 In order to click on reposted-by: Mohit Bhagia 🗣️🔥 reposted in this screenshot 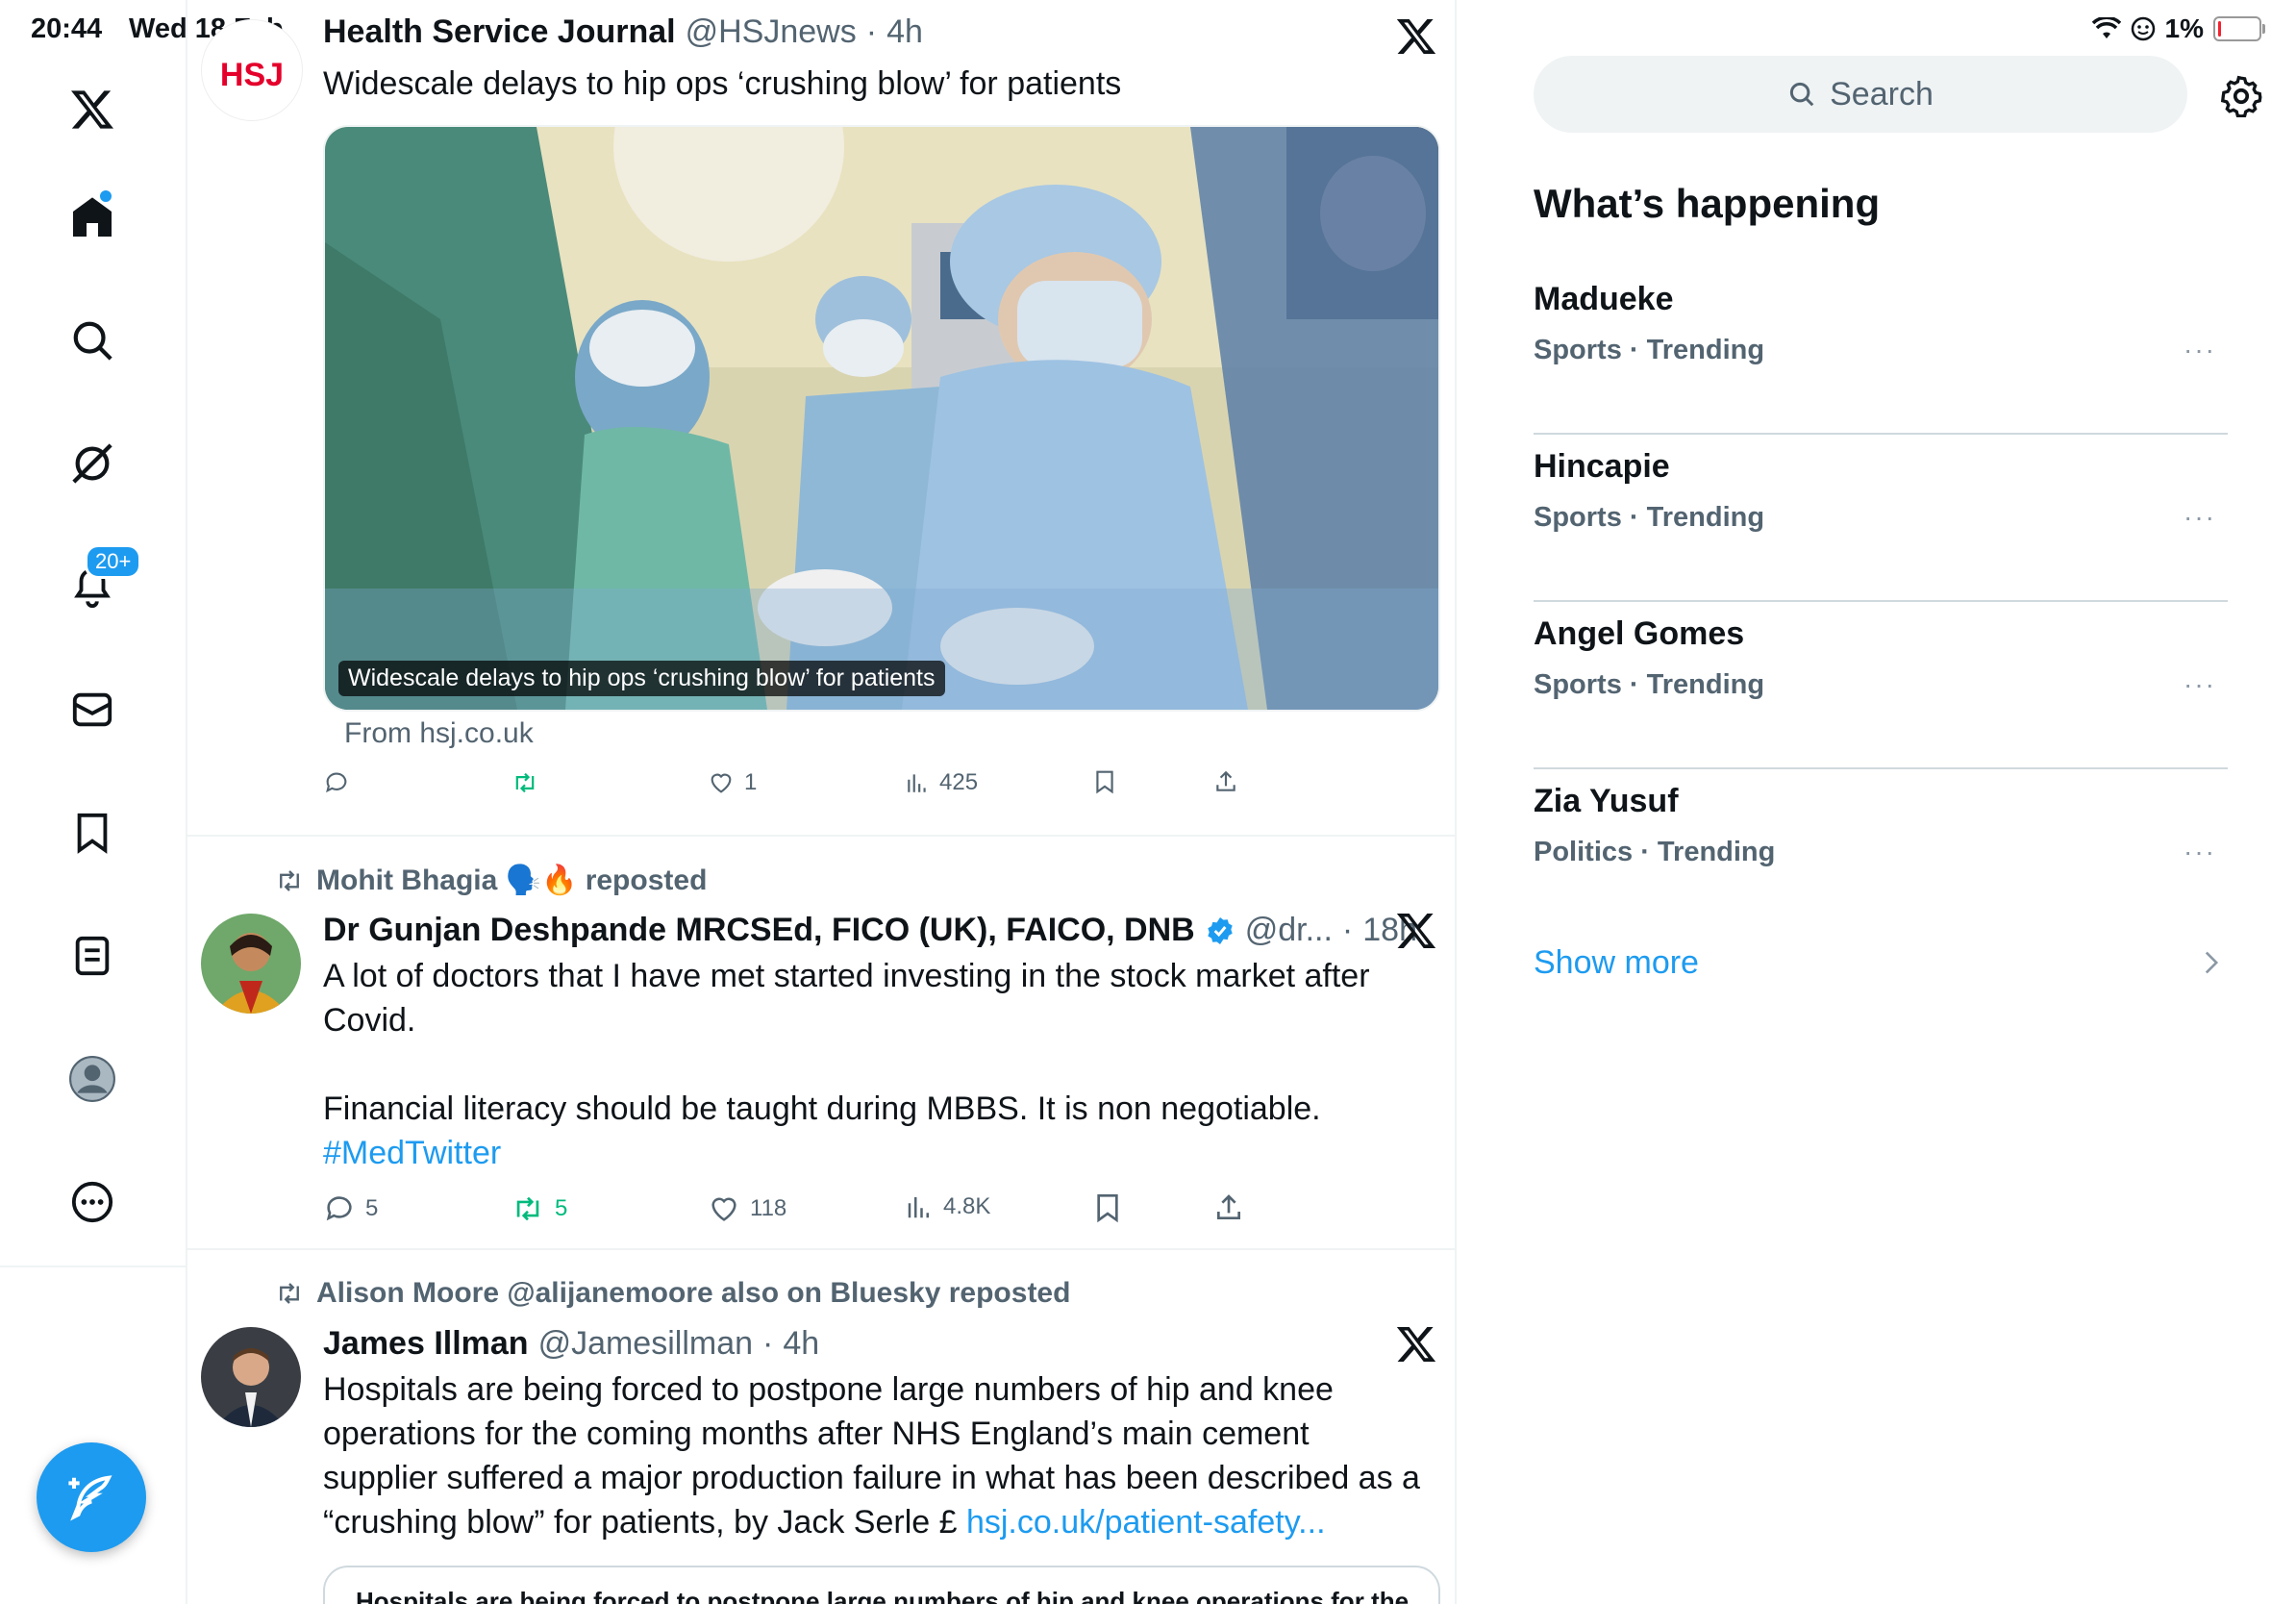, I will do `click(511, 880)`.